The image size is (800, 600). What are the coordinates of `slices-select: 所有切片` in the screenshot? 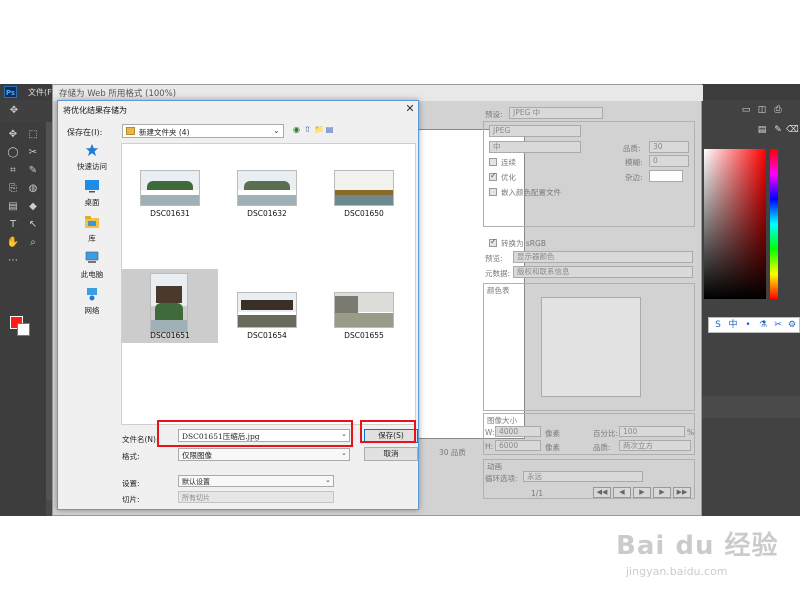 It's located at (256, 497).